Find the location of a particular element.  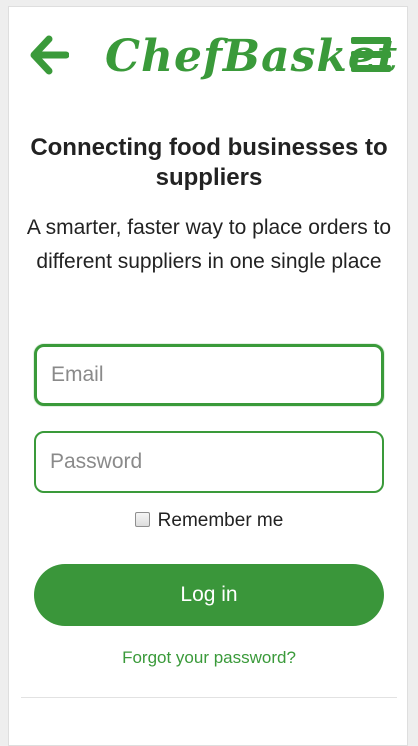

menu-button is located at coordinates (371, 57).